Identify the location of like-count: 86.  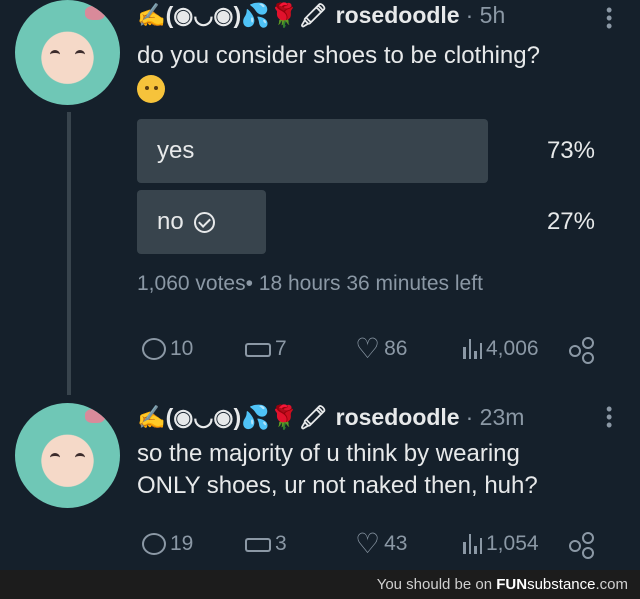
(396, 348).